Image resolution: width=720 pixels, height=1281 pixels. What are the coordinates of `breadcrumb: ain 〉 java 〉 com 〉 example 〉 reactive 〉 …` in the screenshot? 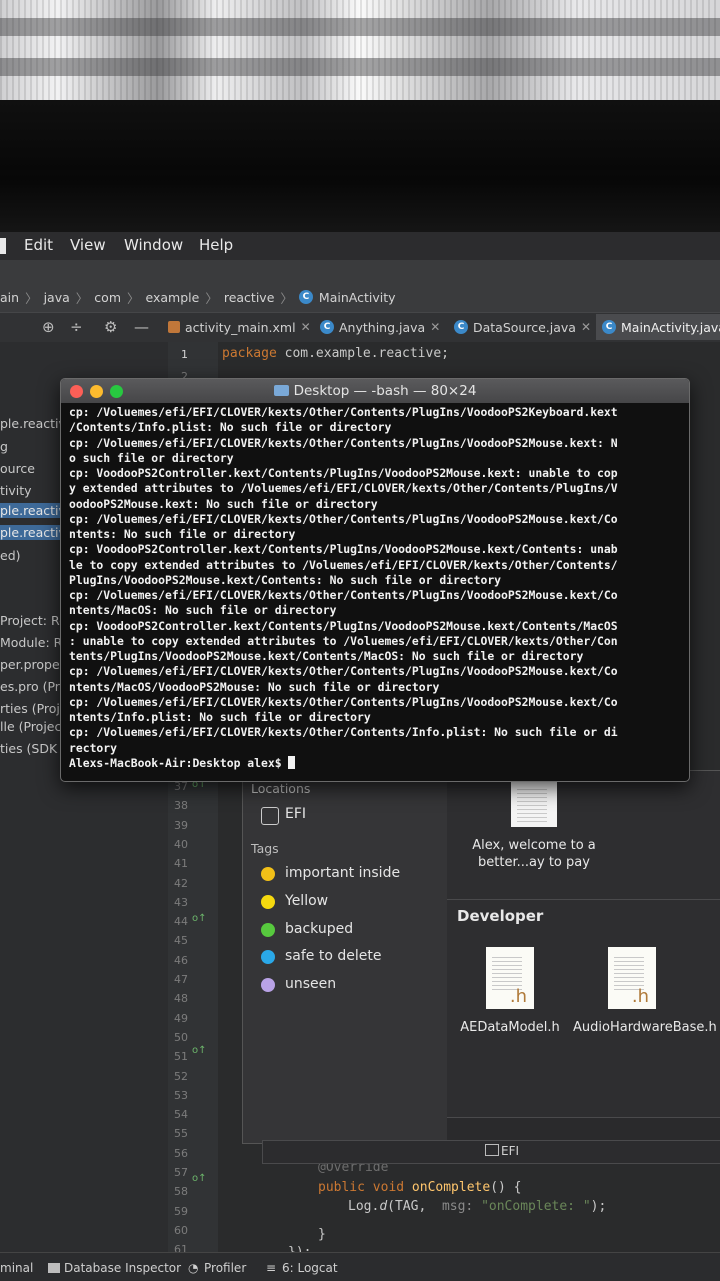 It's located at (198, 297).